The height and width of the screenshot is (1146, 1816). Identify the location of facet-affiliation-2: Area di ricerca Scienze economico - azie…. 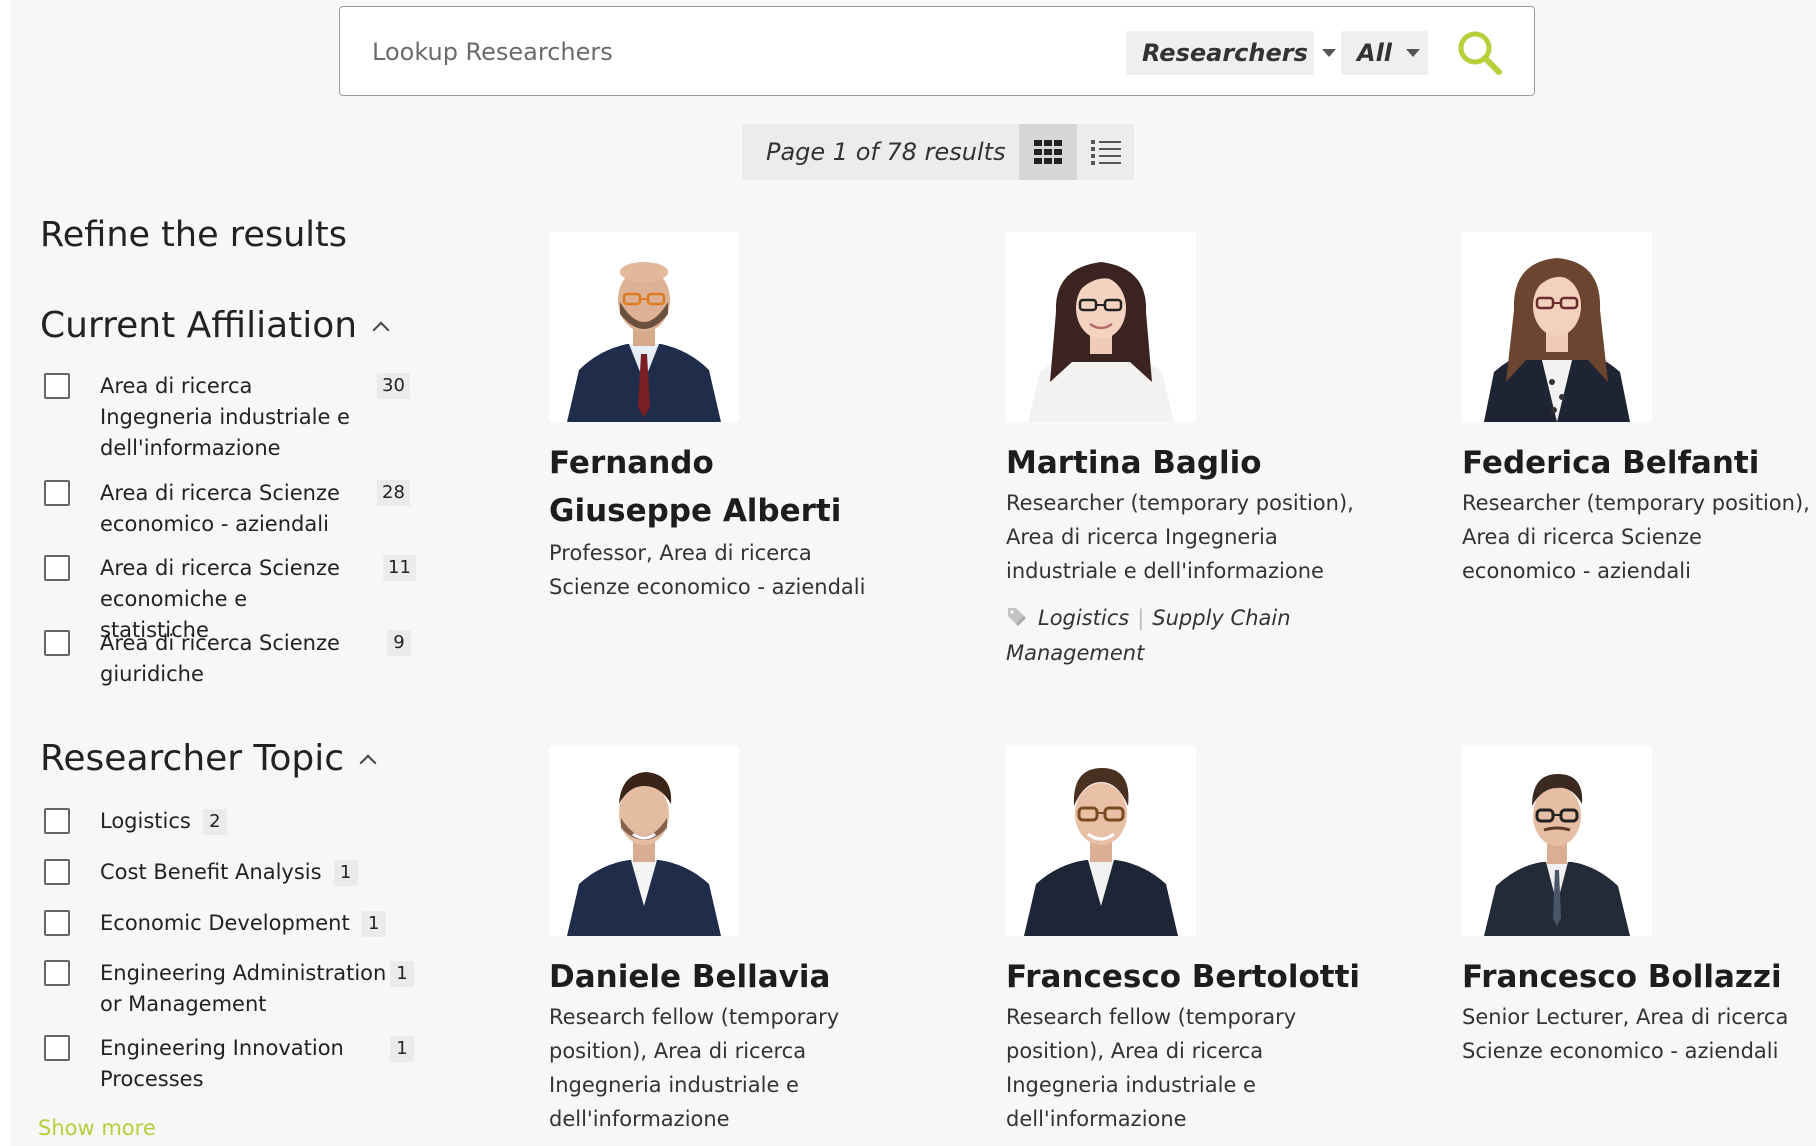
(202, 509).